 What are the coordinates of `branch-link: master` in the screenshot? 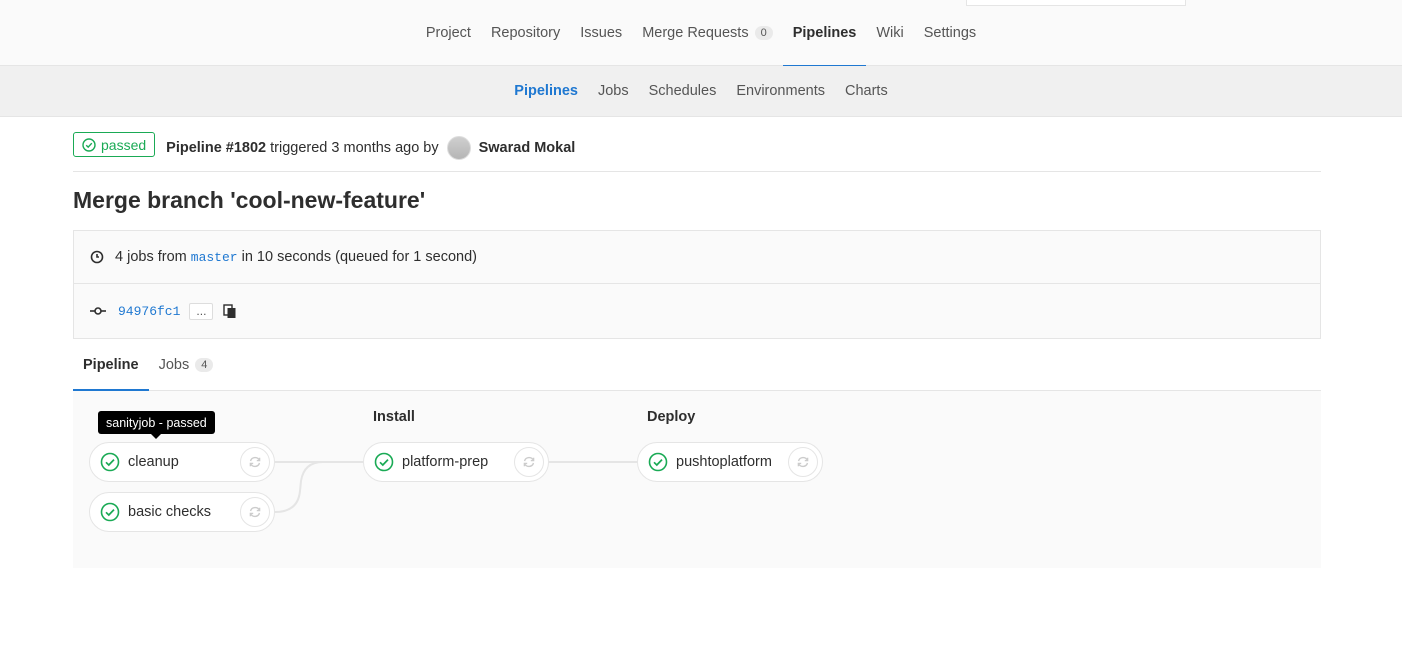 It's located at (214, 257).